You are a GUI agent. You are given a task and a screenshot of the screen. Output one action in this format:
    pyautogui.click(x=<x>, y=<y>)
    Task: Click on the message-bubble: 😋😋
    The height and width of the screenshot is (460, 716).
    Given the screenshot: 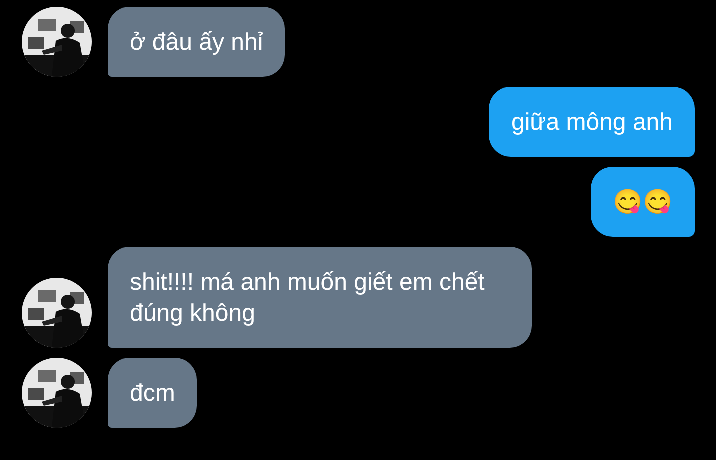 What is the action you would take?
    pyautogui.click(x=643, y=202)
    